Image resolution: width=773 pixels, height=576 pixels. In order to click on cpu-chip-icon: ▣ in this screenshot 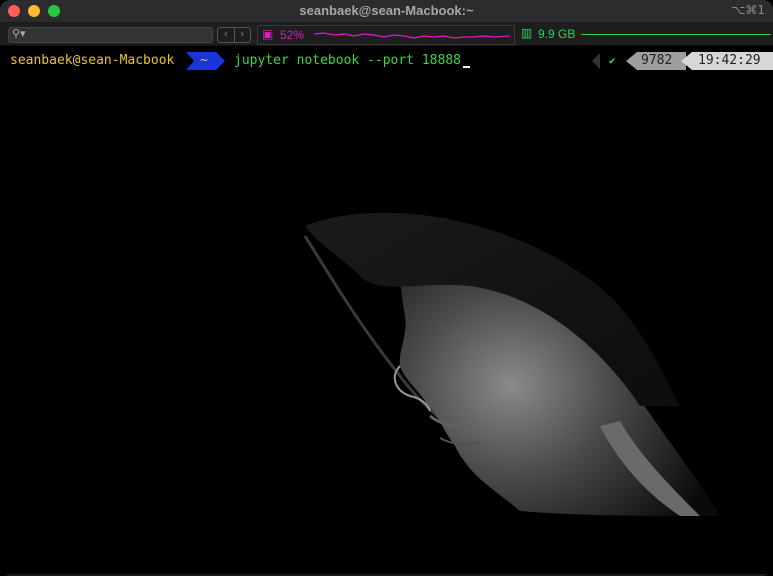, I will do `click(268, 34)`.